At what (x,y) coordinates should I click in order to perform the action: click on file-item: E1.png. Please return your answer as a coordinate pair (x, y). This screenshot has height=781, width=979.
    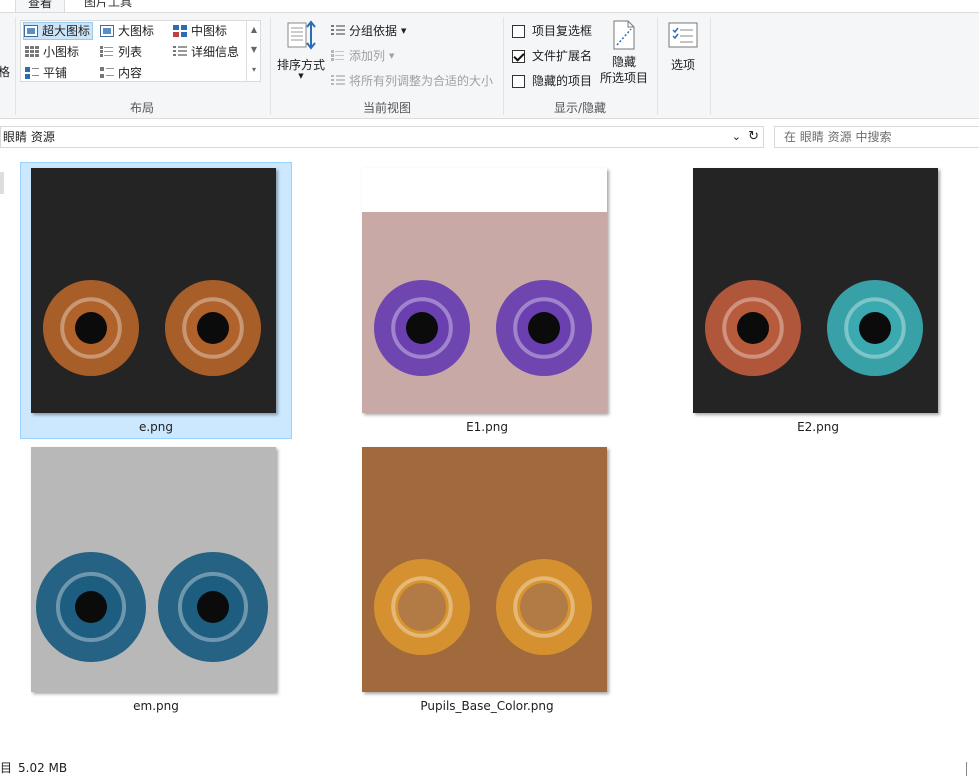
    Looking at the image, I should click on (487, 301).